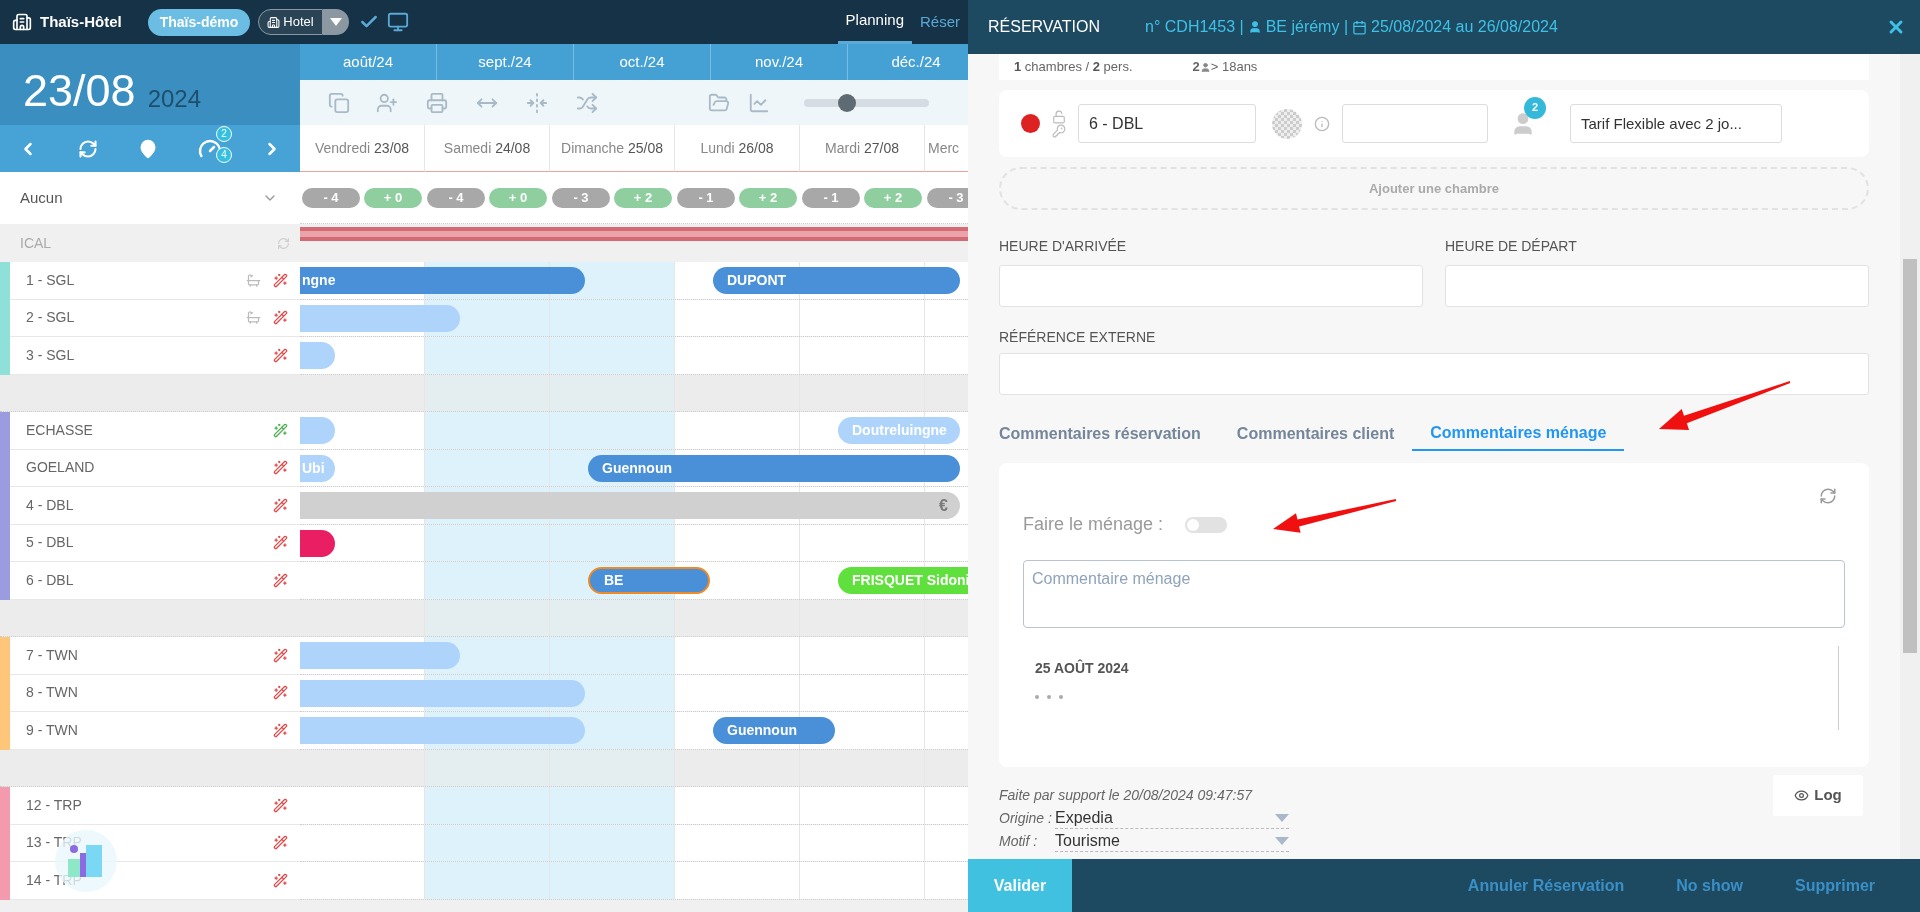  Describe the element at coordinates (1167, 123) in the screenshot. I see `room-field: 6 - DBL` at that location.